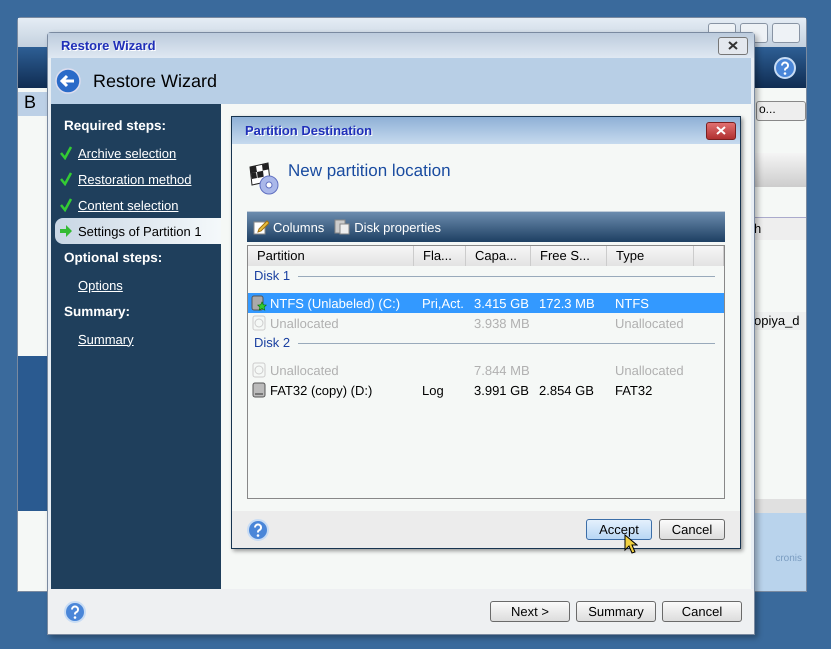 The height and width of the screenshot is (649, 831). Describe the element at coordinates (501, 390) in the screenshot. I see `table-cell-text: 3.991 GB` at that location.